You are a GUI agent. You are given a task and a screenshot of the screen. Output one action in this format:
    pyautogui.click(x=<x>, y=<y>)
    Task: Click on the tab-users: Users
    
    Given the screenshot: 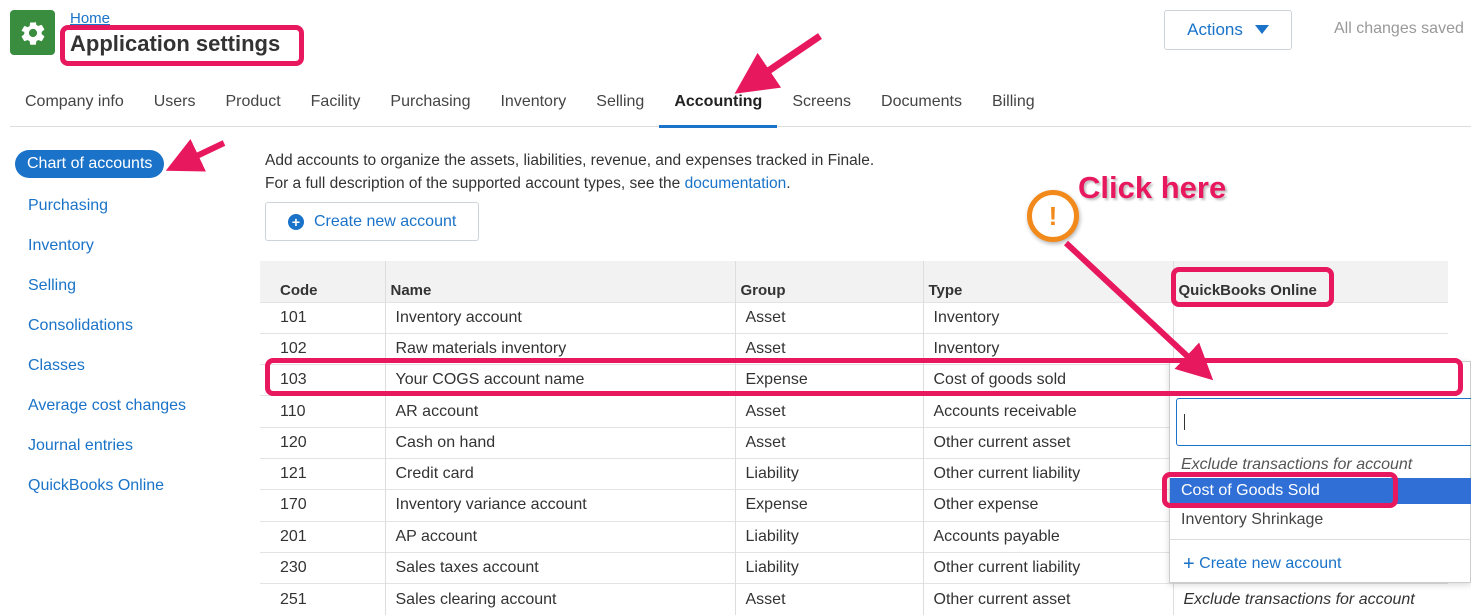 What is the action you would take?
    pyautogui.click(x=175, y=103)
    